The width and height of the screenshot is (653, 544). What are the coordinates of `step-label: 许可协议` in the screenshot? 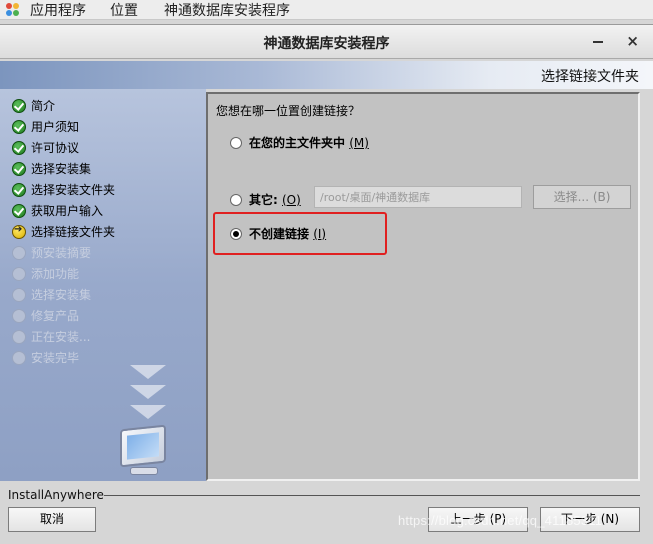 It's located at (55, 148).